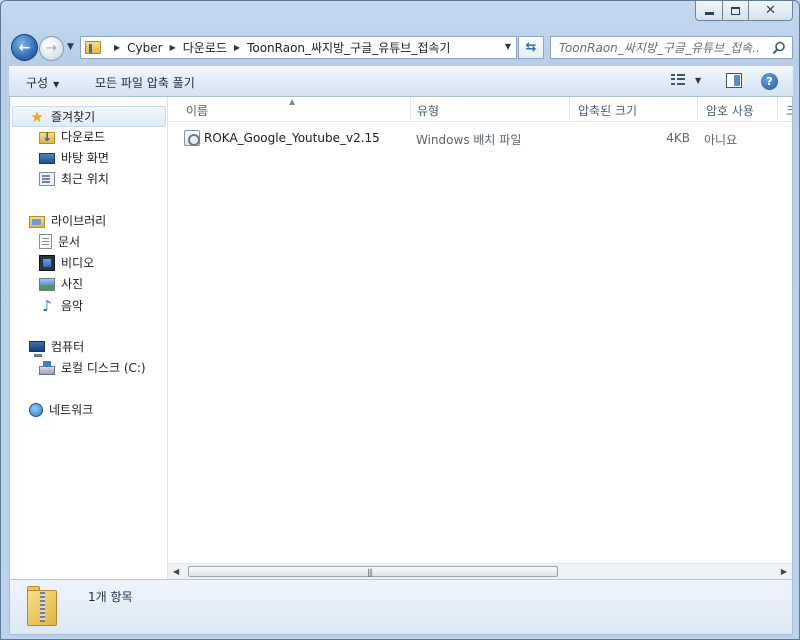 The height and width of the screenshot is (640, 800). I want to click on column-header-password: 암호 사용, so click(738, 109).